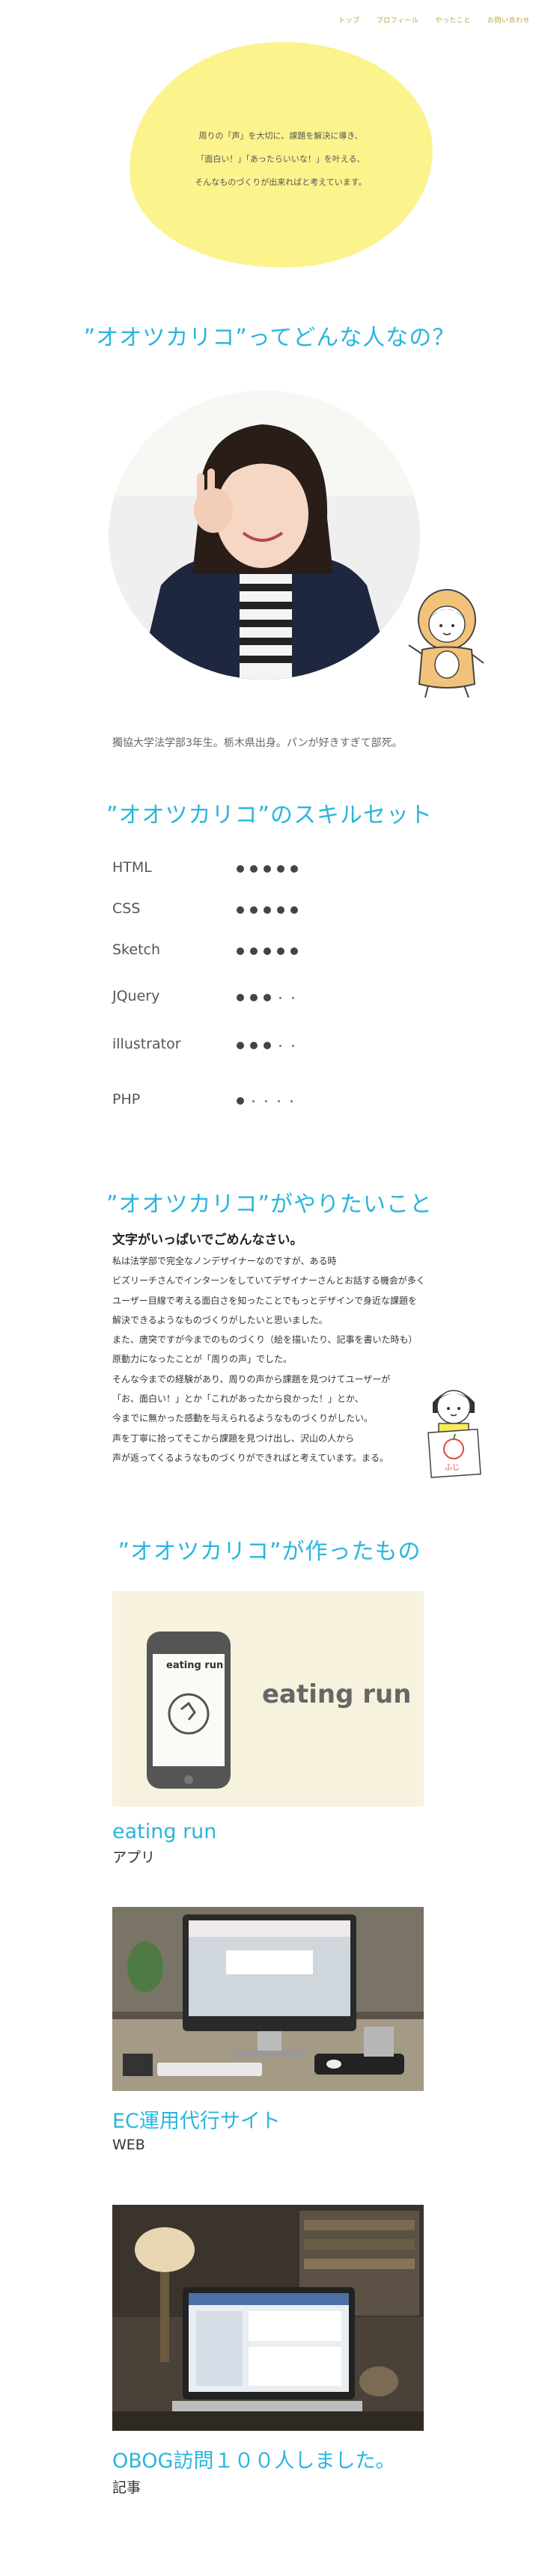 The image size is (539, 2576). I want to click on mascot-costume-illustration, so click(447, 641).